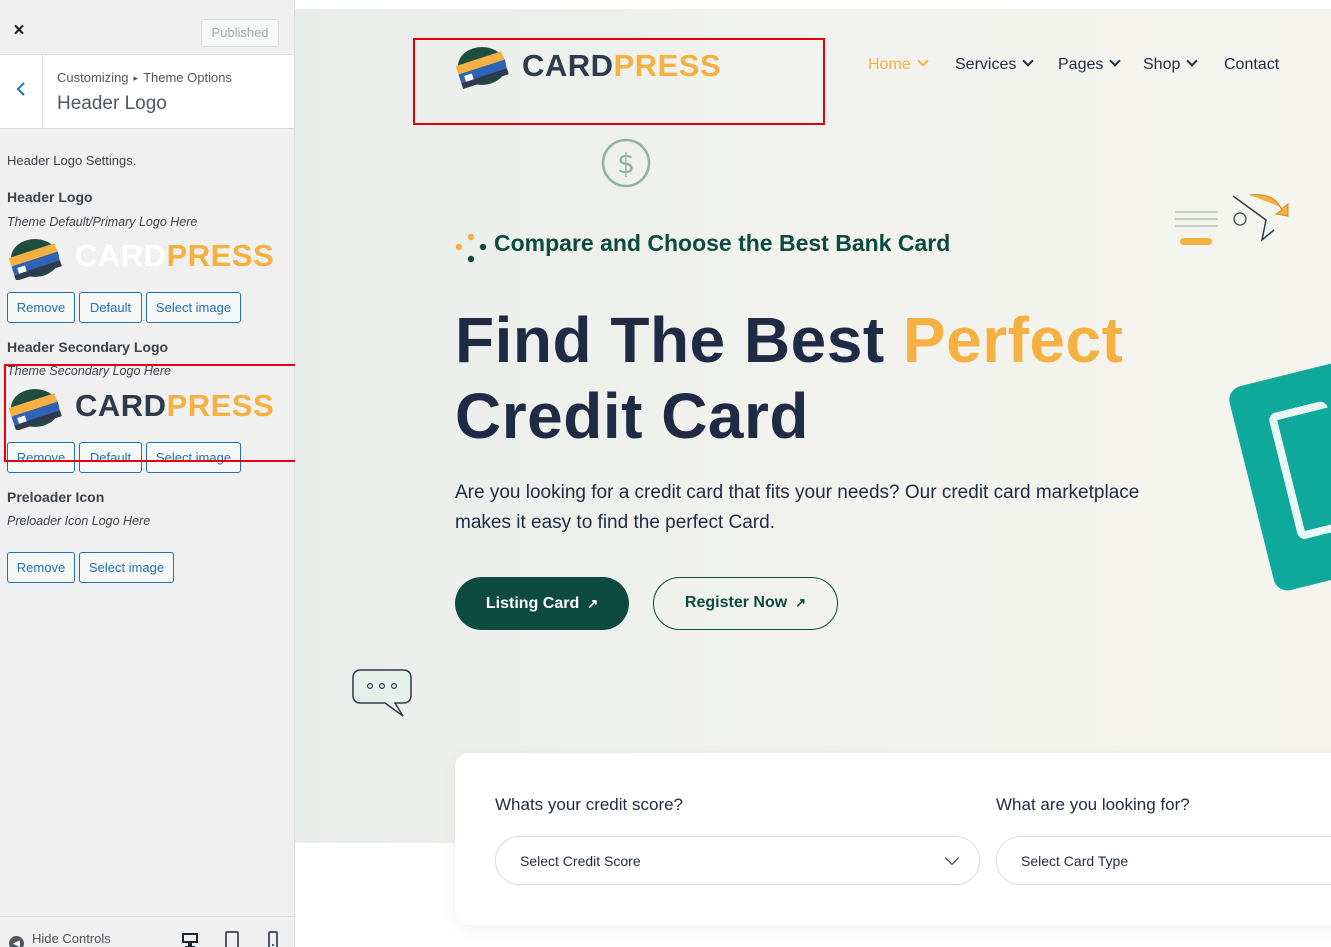  What do you see at coordinates (619, 81) in the screenshot?
I see `highlight-box-header-logo` at bounding box center [619, 81].